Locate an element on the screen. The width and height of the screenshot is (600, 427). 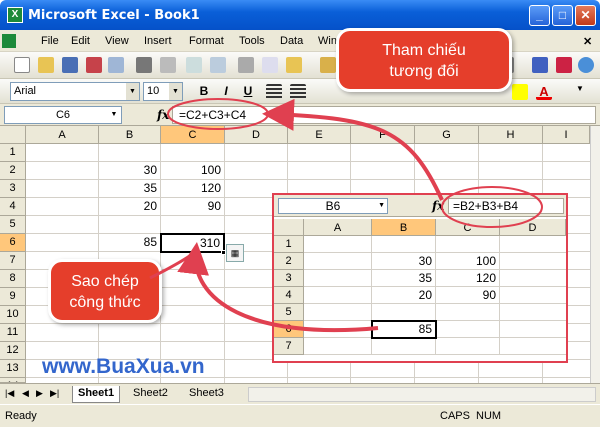
cell-b3: 35 is located at coordinates (130, 189).